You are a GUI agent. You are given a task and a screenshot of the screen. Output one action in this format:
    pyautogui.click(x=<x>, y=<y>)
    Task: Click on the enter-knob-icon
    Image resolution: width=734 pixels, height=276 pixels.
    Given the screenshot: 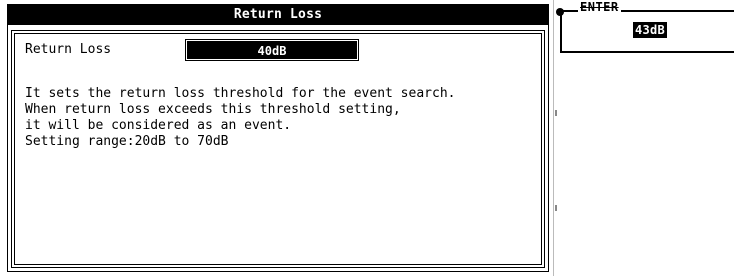 What is the action you would take?
    pyautogui.click(x=560, y=12)
    